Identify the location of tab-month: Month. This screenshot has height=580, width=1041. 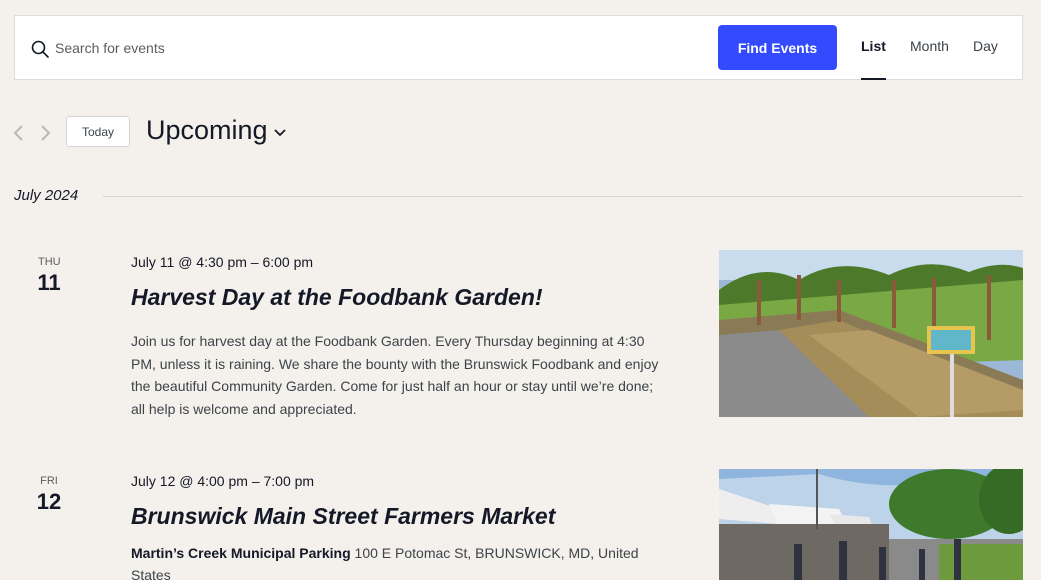
(929, 59).